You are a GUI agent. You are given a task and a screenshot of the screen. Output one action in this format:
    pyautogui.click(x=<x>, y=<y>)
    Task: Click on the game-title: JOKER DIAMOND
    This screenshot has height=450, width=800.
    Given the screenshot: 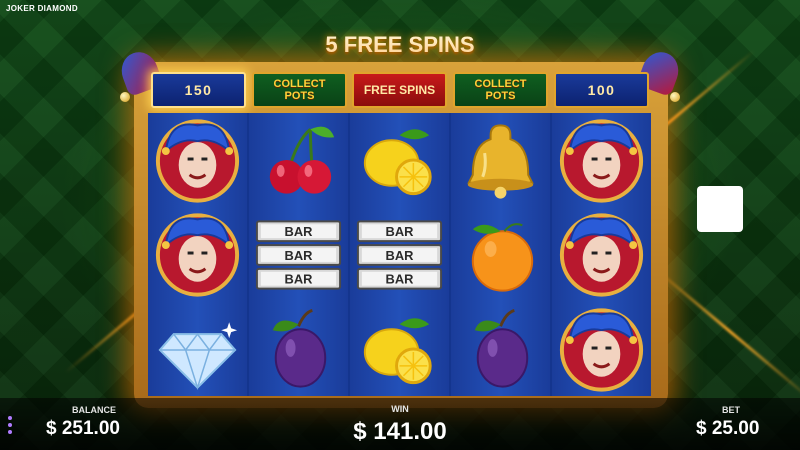 What is the action you would take?
    pyautogui.click(x=42, y=8)
    